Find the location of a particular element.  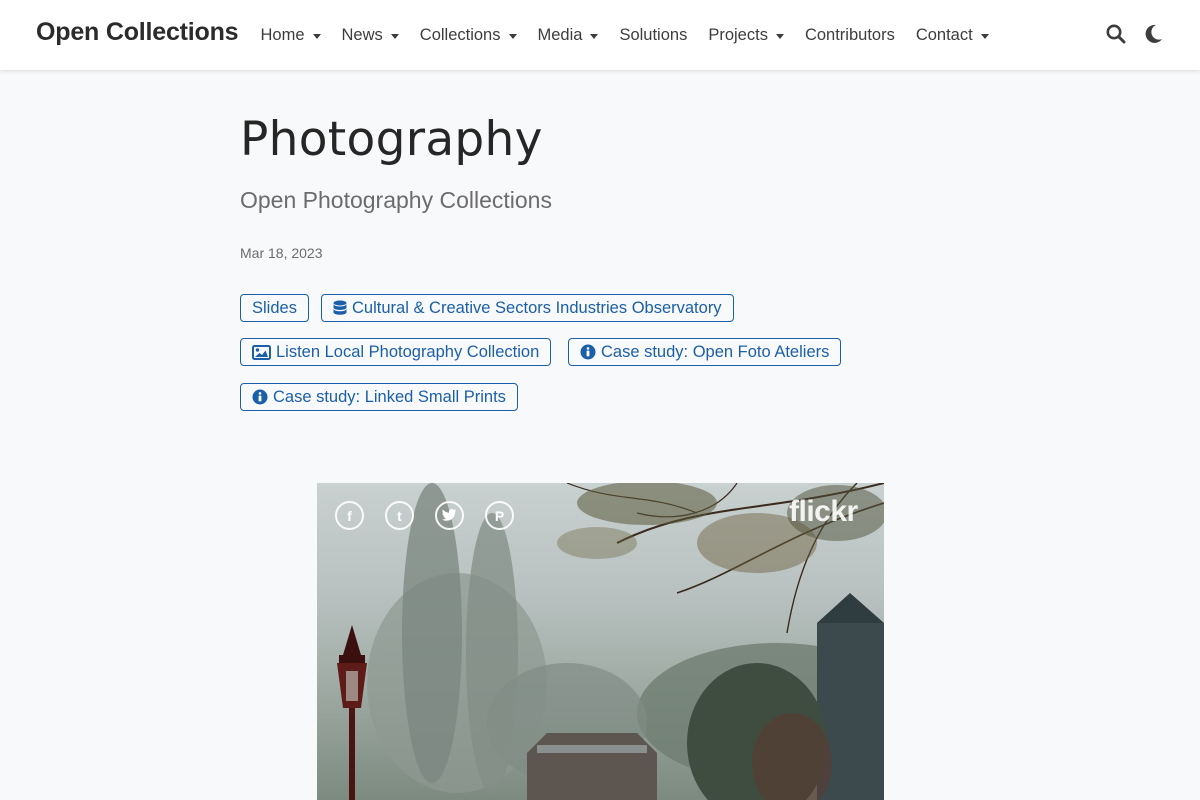

flickr-logo: flickr is located at coordinates (823, 512).